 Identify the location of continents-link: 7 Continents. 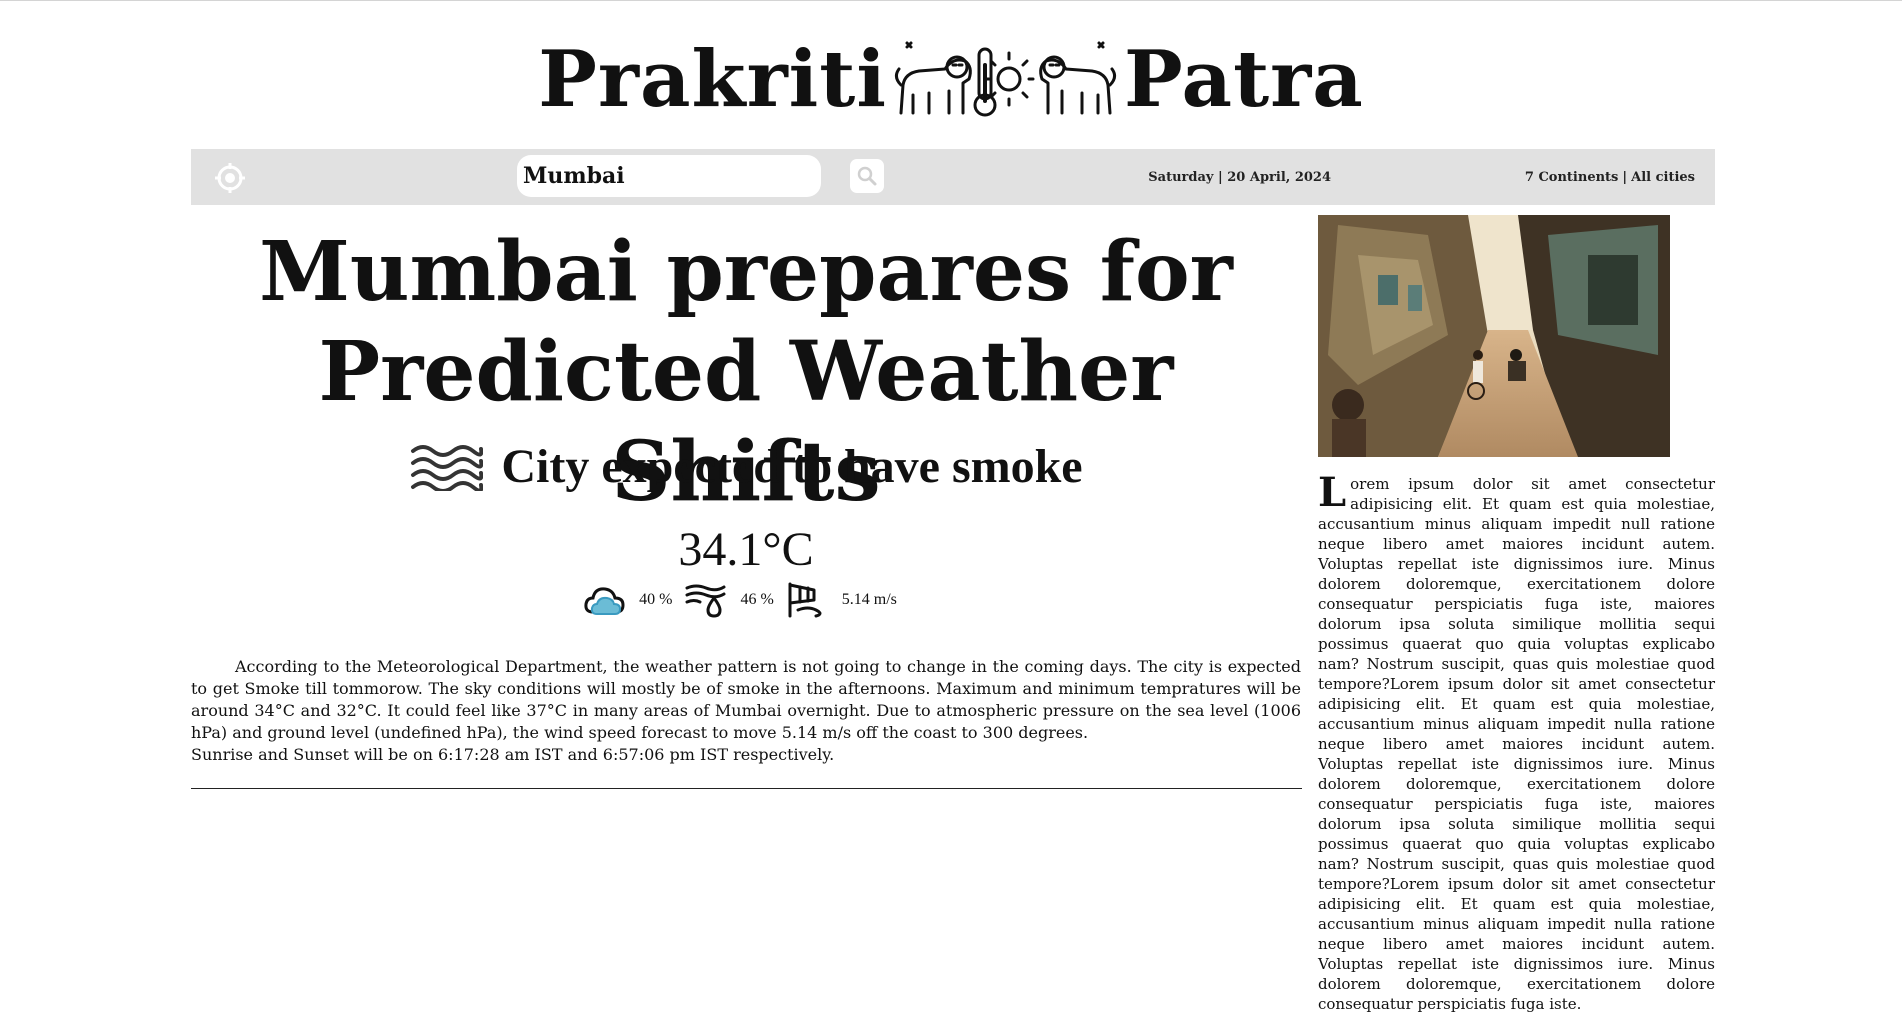
(1571, 177).